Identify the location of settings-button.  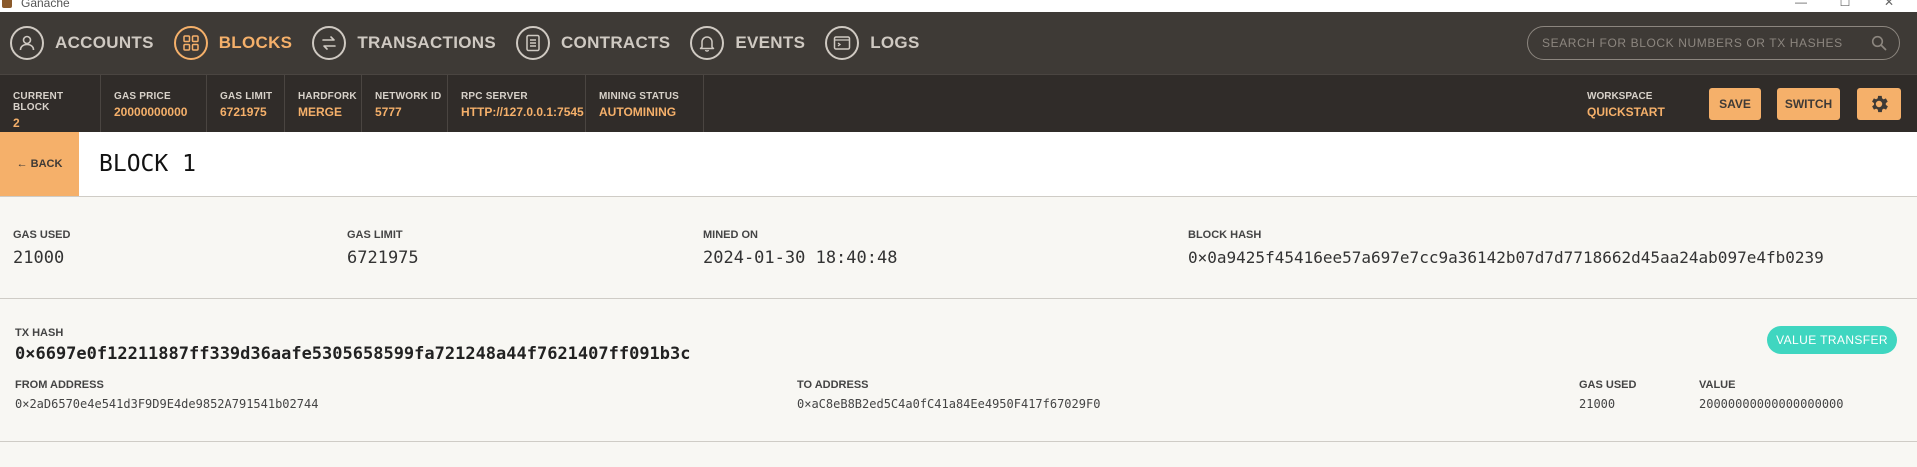
(1879, 104).